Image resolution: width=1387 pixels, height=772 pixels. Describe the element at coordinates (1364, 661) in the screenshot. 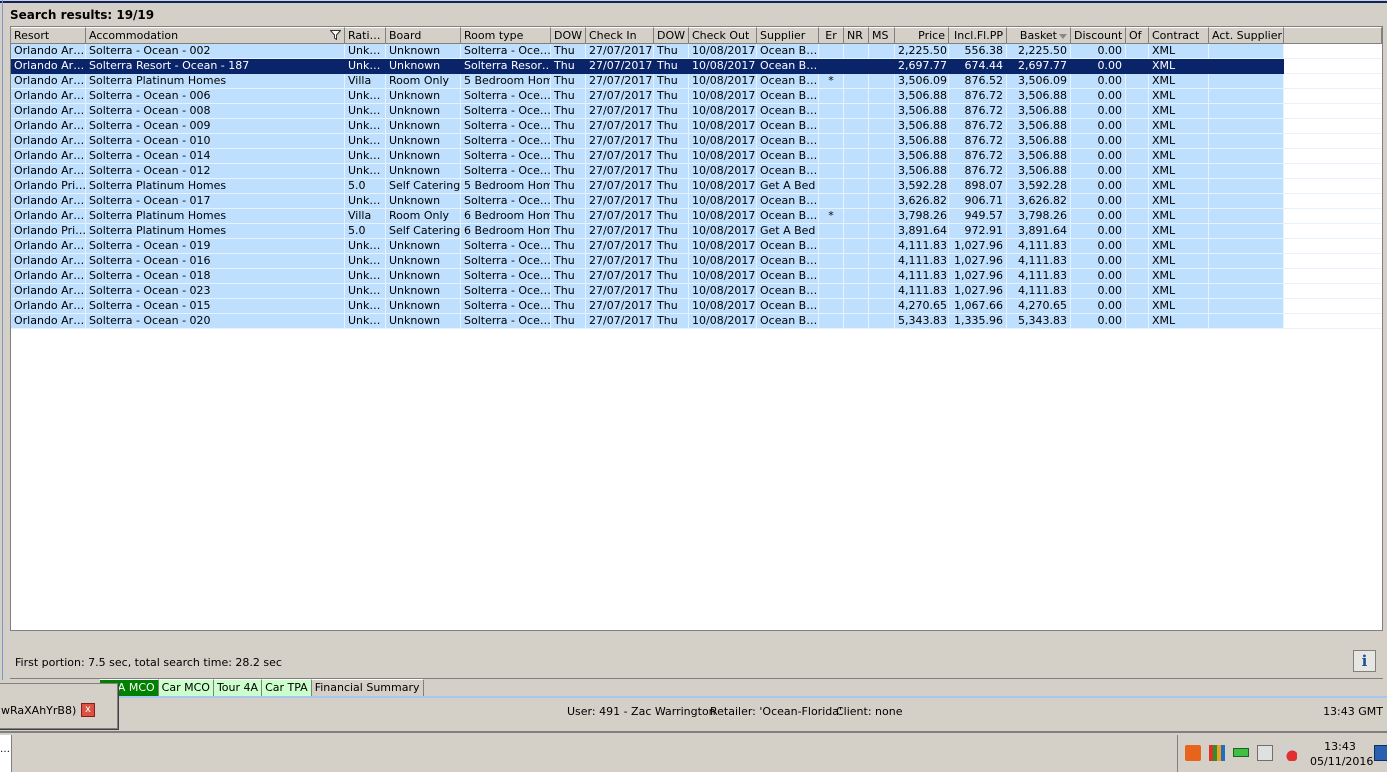

I see `info-button: i` at that location.